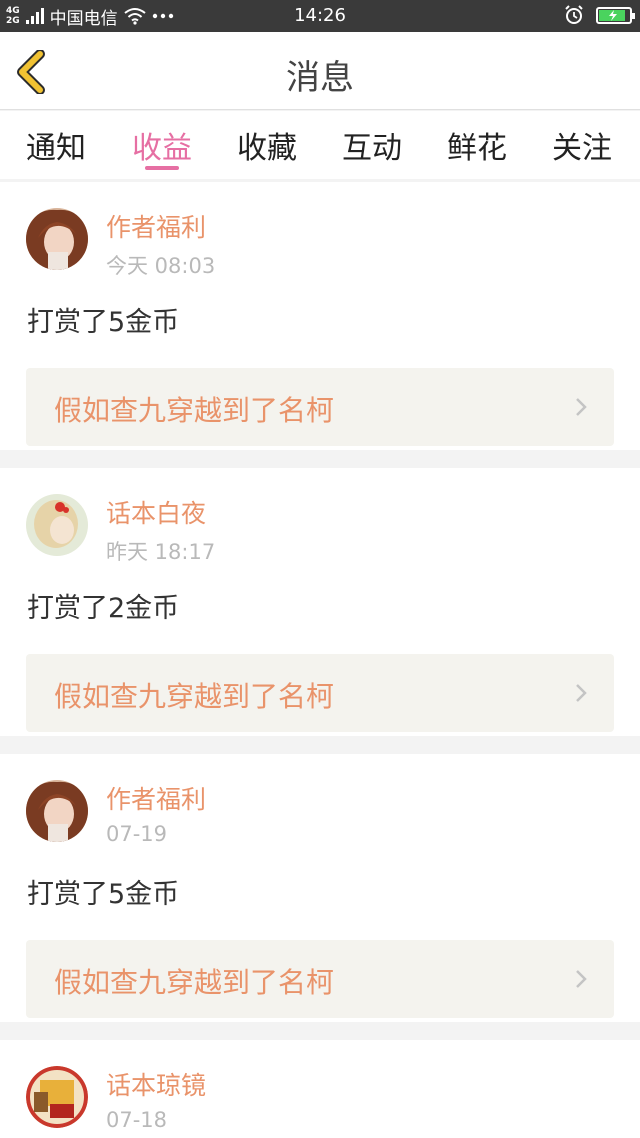 The width and height of the screenshot is (640, 1138). I want to click on tab-follows: 关注, so click(582, 145).